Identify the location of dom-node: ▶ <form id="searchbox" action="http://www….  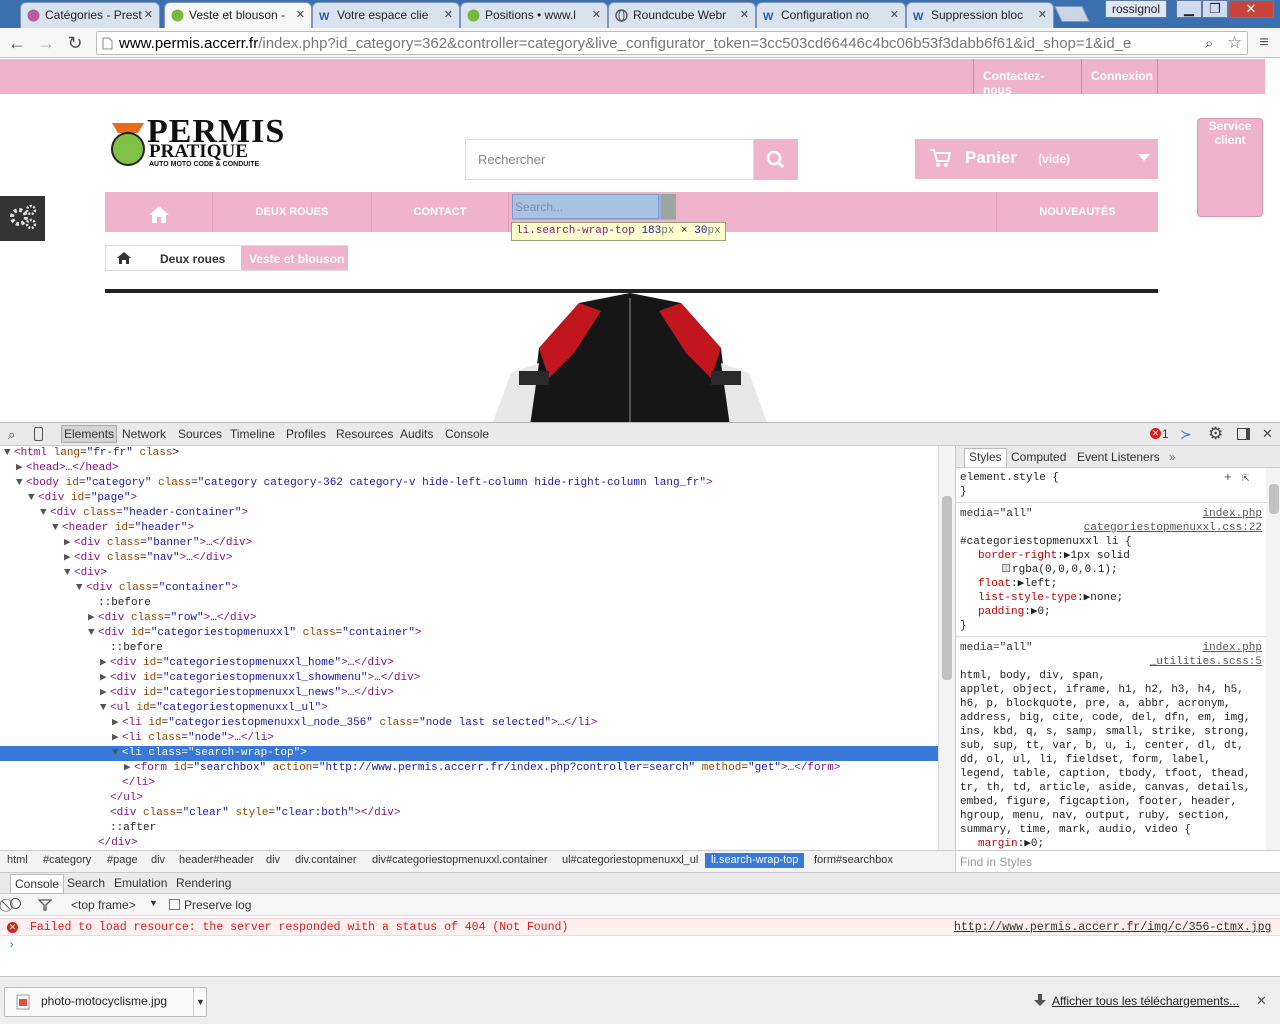
(469, 768).